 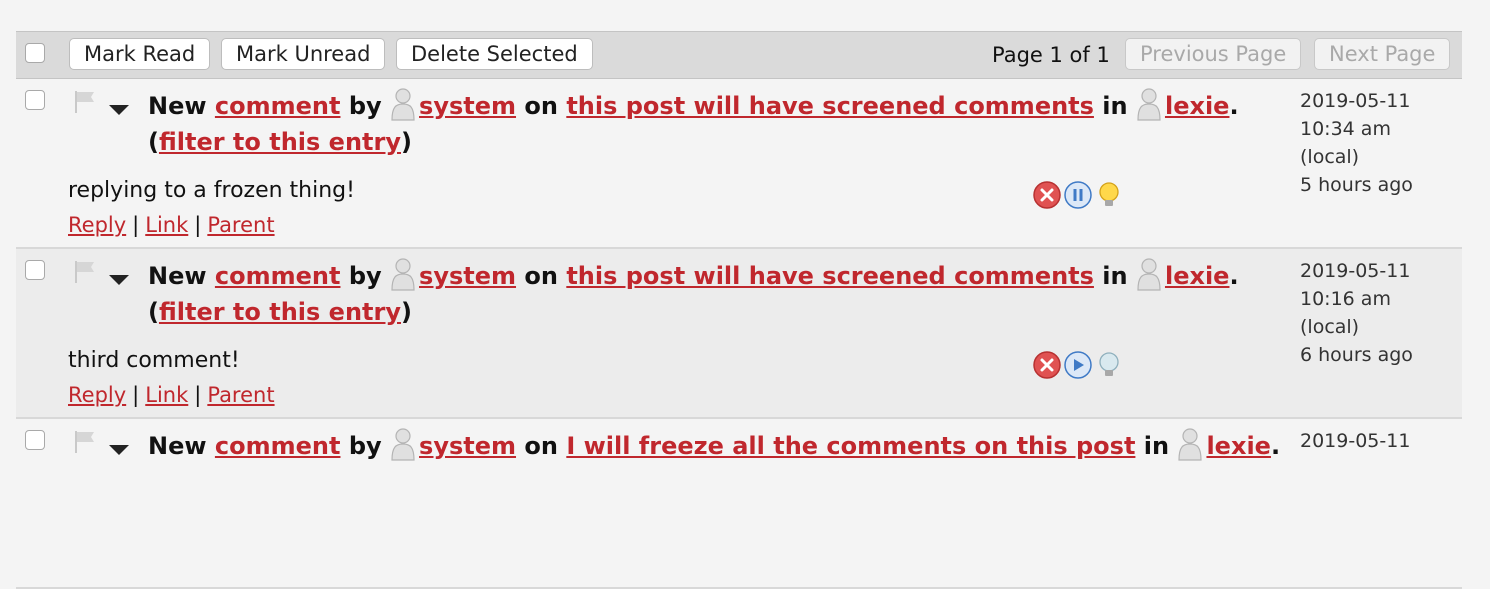 I want to click on relative-time: 5 hours ago, so click(x=1356, y=185).